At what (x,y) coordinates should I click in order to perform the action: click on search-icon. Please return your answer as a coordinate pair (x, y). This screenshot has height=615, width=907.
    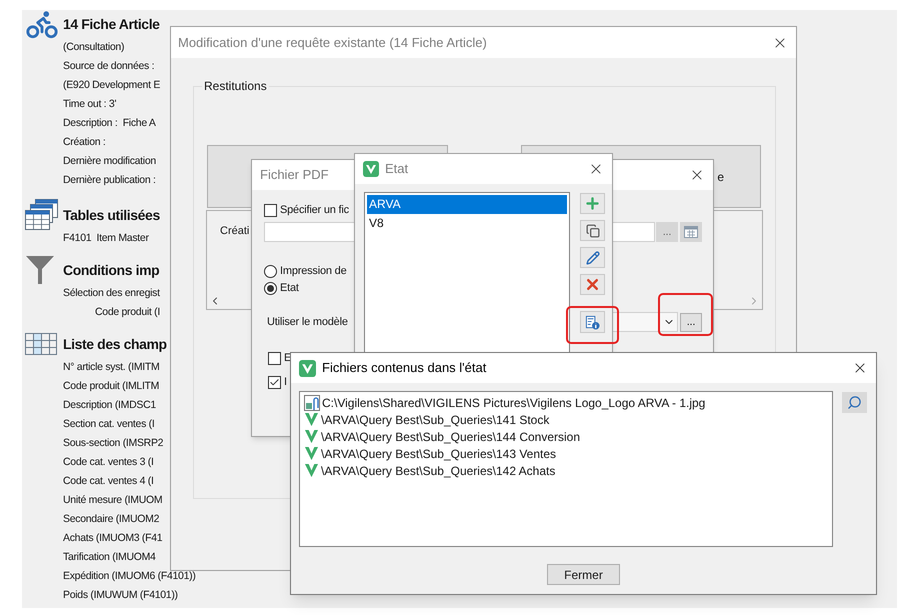
    Looking at the image, I should click on (854, 402).